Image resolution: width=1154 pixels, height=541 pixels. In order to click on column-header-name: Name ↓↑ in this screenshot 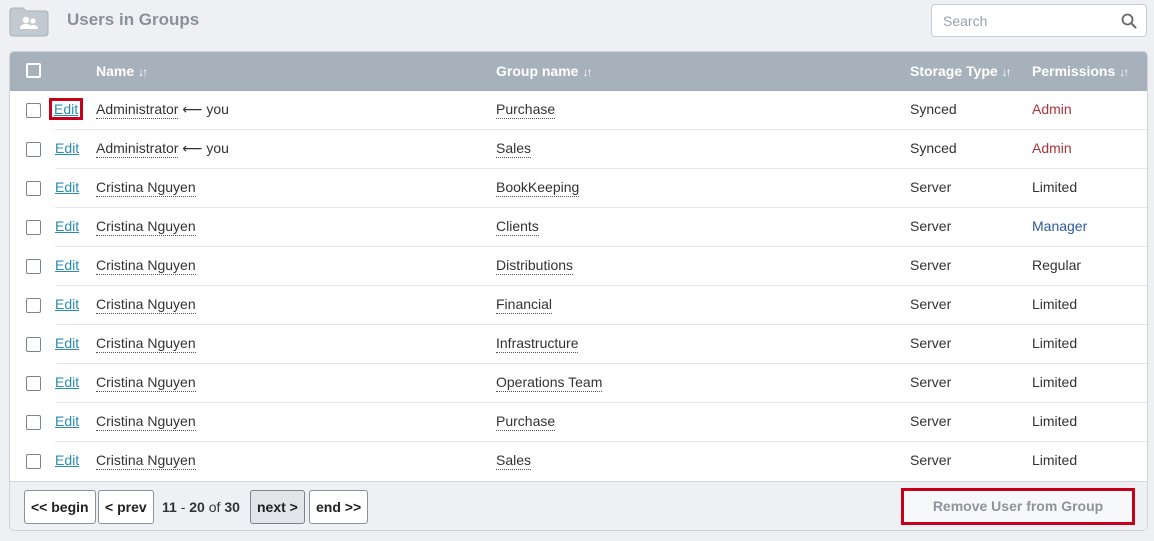, I will do `click(122, 71)`.